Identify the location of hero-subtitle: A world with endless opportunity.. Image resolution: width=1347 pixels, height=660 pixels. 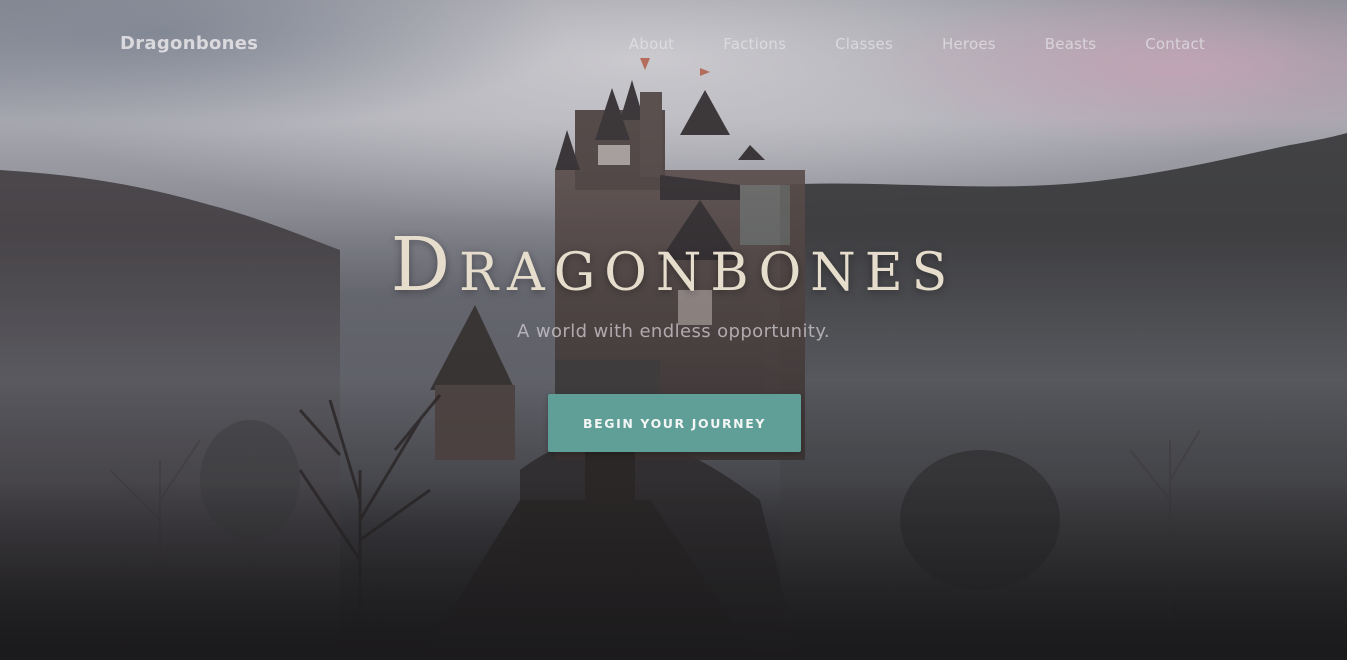
(673, 331).